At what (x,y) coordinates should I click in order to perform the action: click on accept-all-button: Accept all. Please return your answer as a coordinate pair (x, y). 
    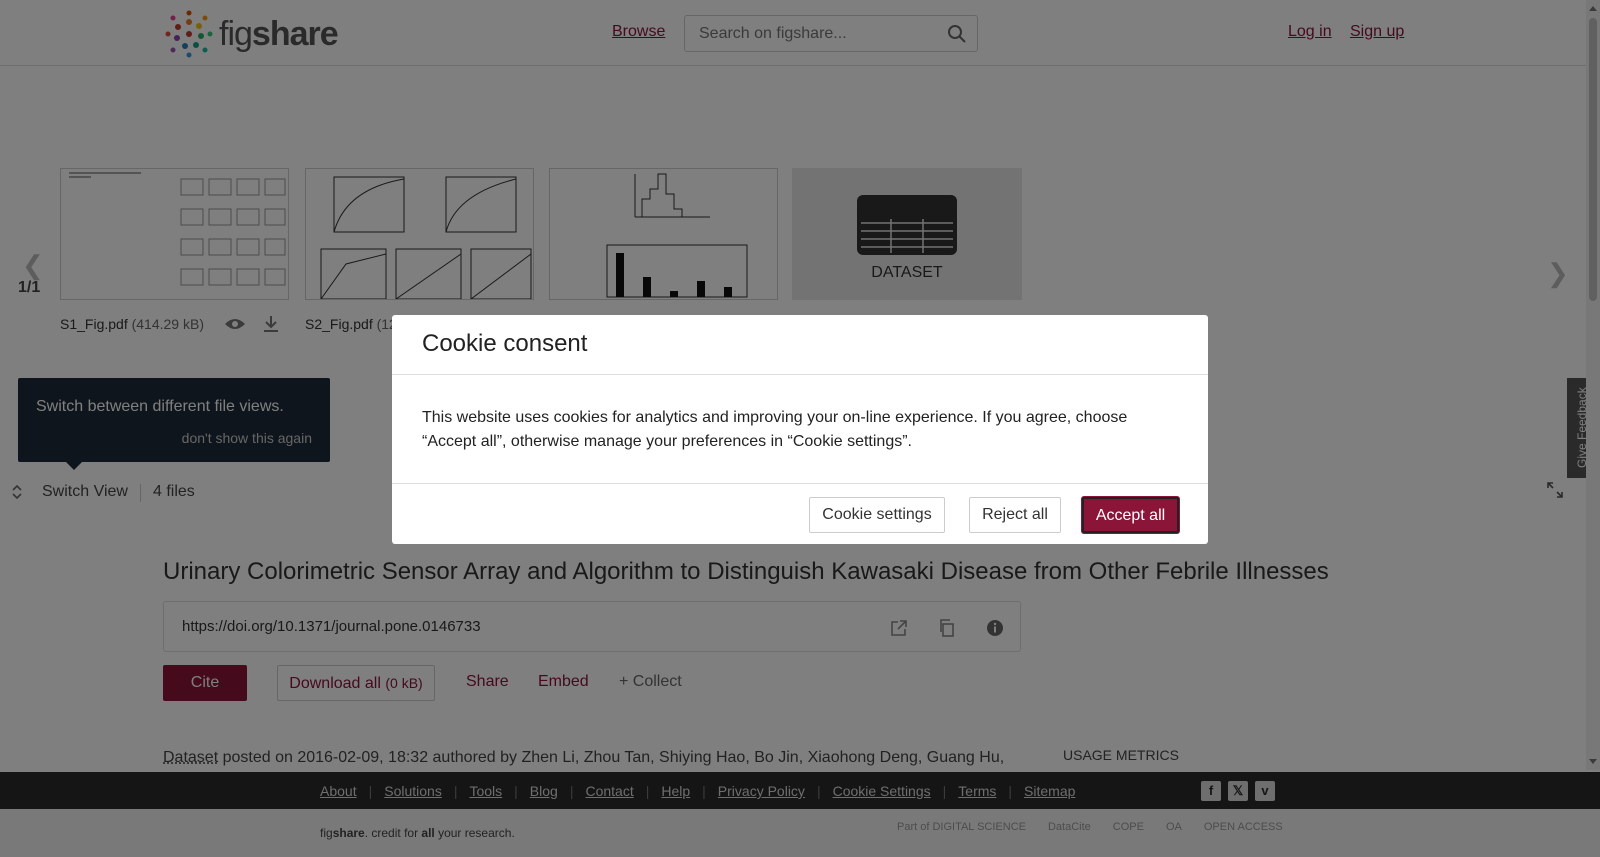
    Looking at the image, I should click on (1130, 515).